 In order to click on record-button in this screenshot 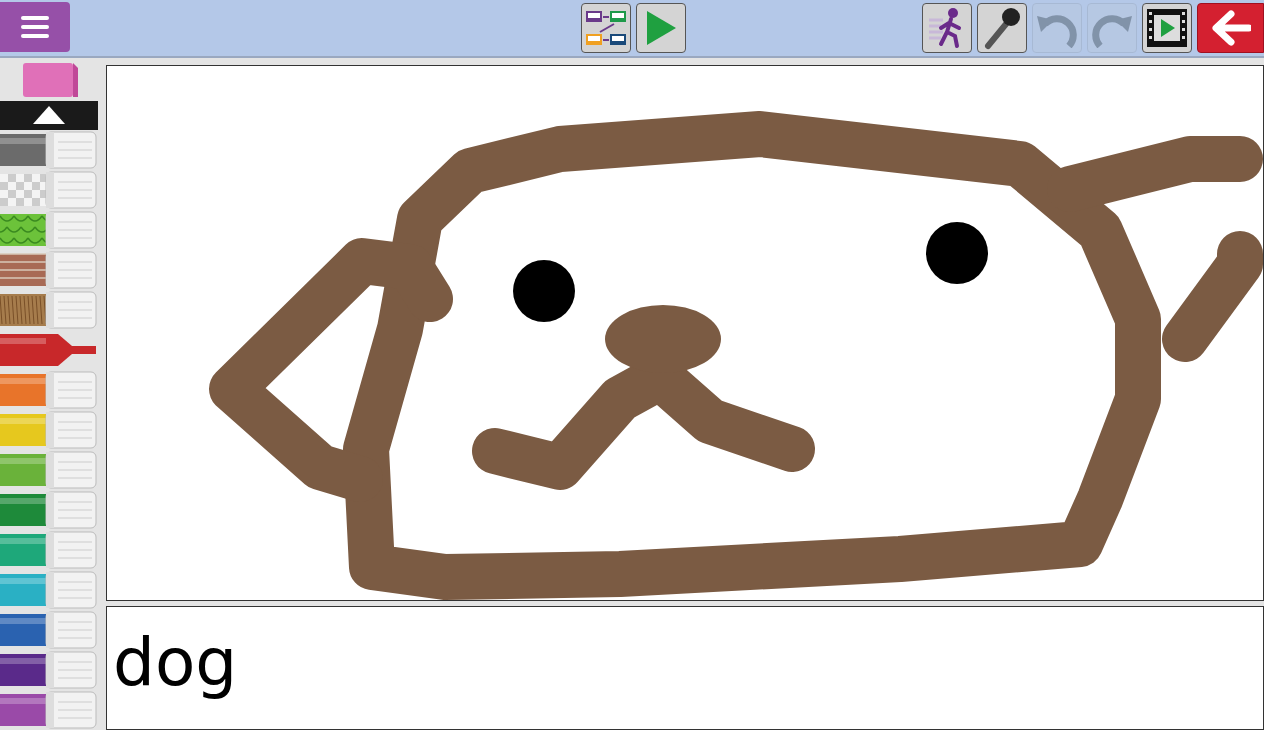, I will do `click(1002, 28)`.